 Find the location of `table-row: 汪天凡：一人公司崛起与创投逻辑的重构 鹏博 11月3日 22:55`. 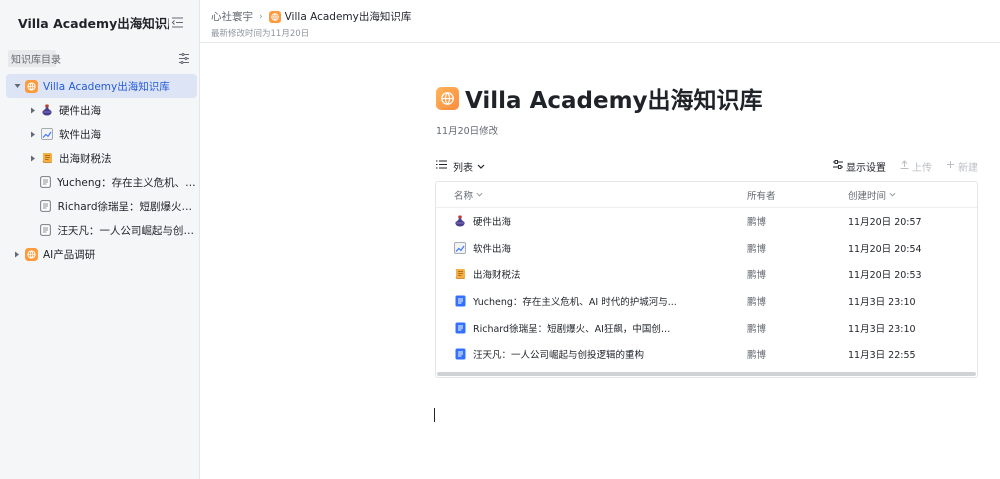

table-row: 汪天凡：一人公司崛起与创投逻辑的重构 鹏博 11月3日 22:55 is located at coordinates (706, 354).